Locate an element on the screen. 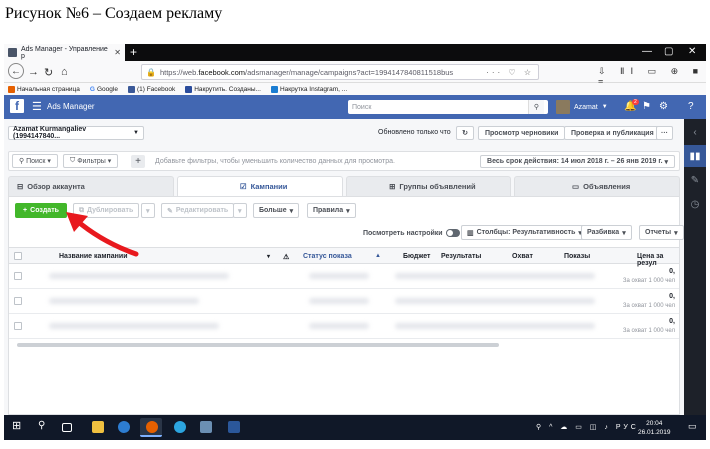 This screenshot has width=710, height=449. tab-campaigns: ☑ Кампании is located at coordinates (259, 186).